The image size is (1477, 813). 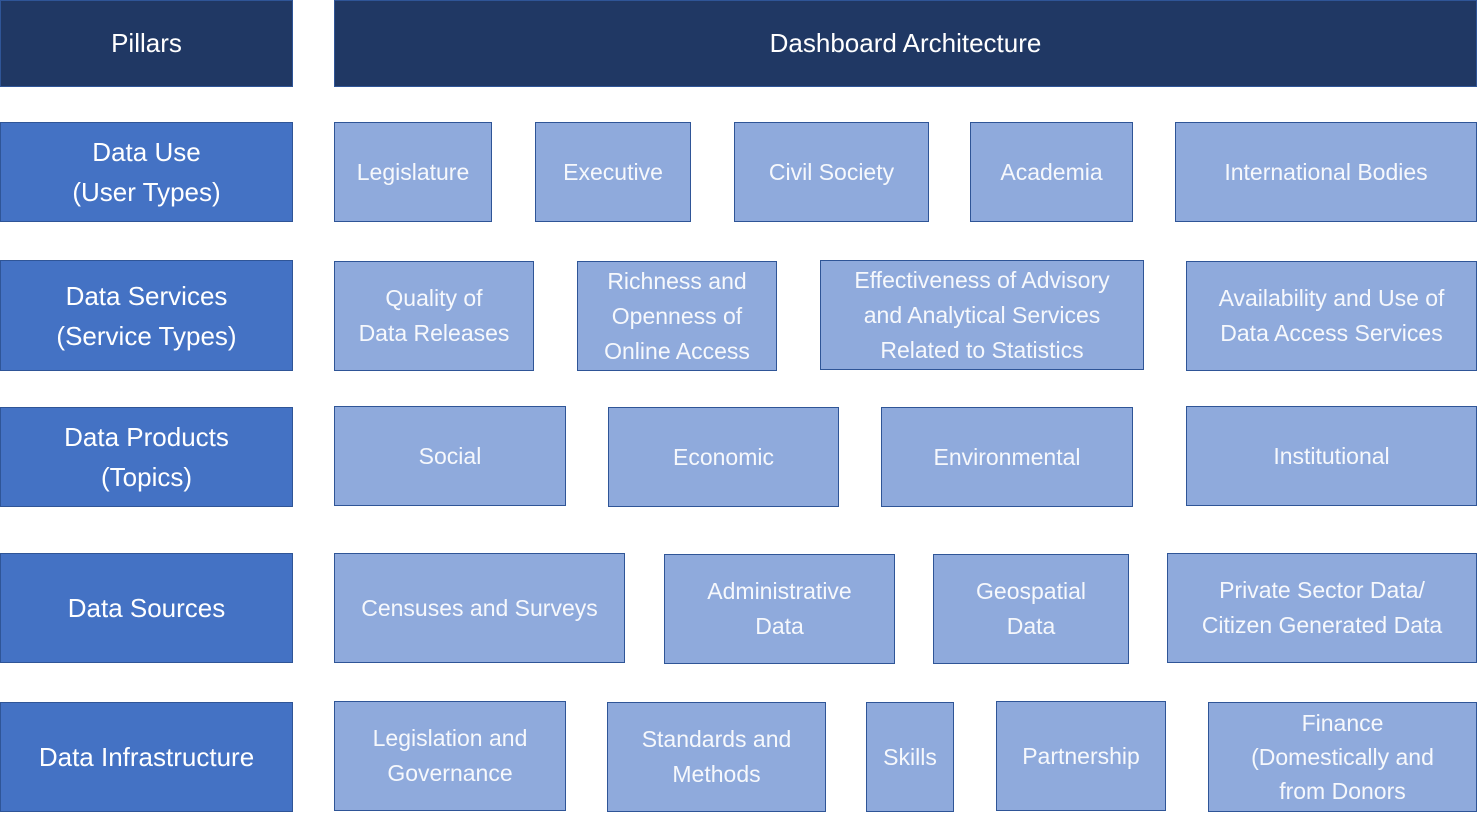 What do you see at coordinates (146, 315) in the screenshot?
I see `pillar-data-services: Data Services (Service Types)` at bounding box center [146, 315].